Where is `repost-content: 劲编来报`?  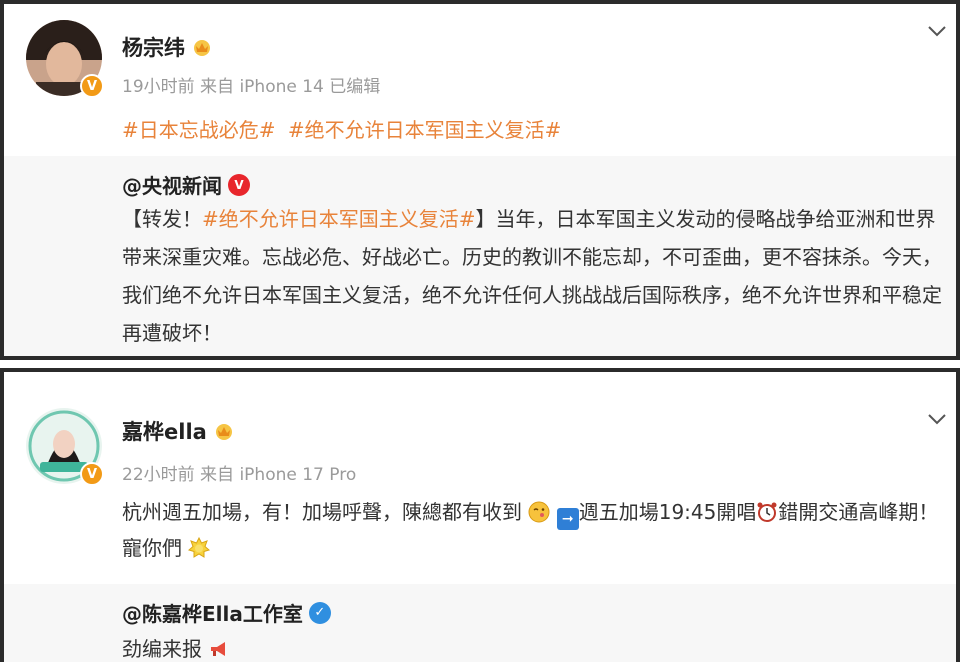 repost-content: 劲编来报 is located at coordinates (532, 646).